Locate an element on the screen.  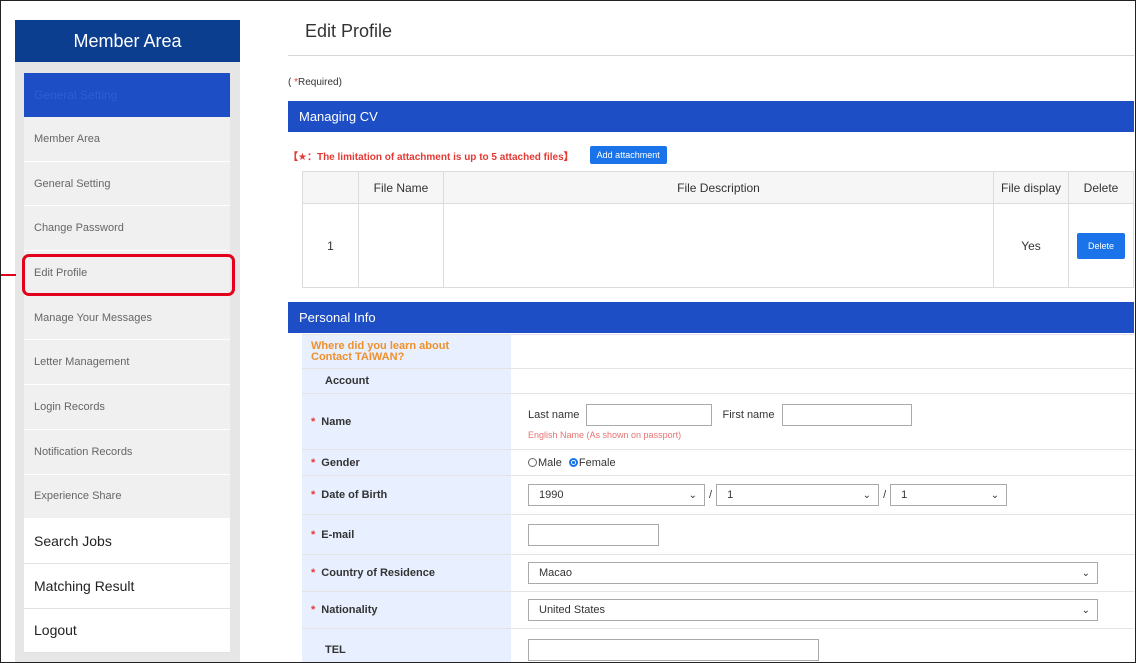
edit-profile-highlight-box is located at coordinates (128, 275).